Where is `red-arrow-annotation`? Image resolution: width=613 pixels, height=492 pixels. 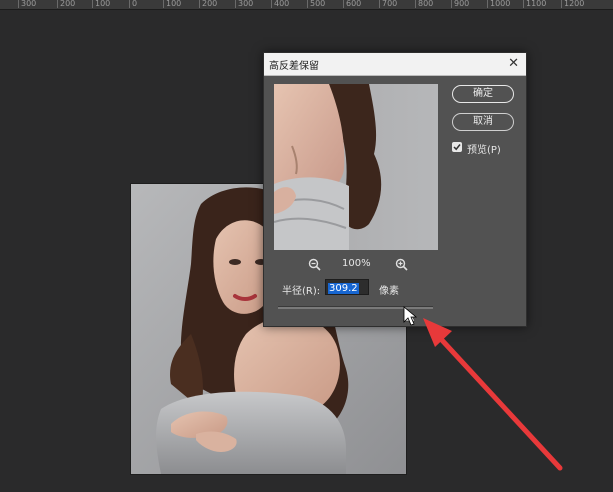 red-arrow-annotation is located at coordinates (493, 394).